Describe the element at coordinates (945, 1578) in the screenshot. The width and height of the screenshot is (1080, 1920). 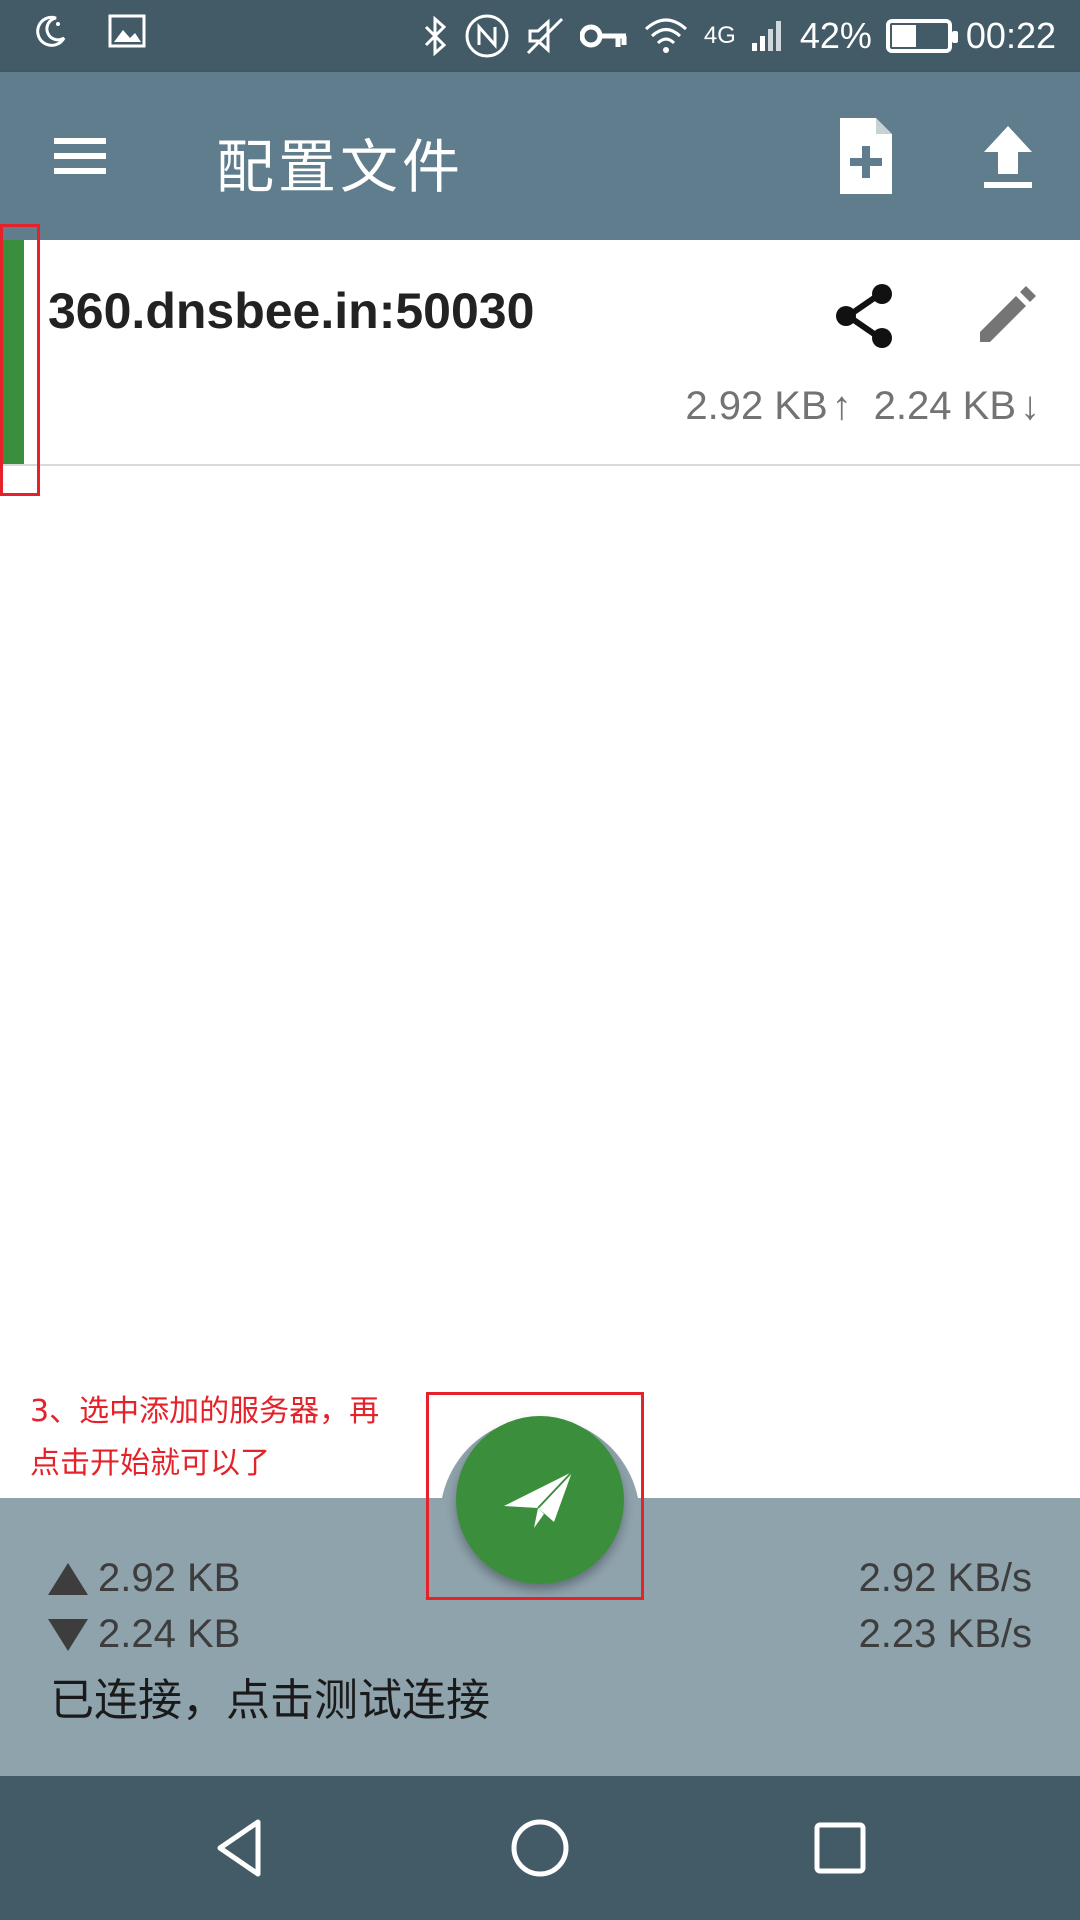
I see `upload-rate: 2.92 KB/s` at that location.